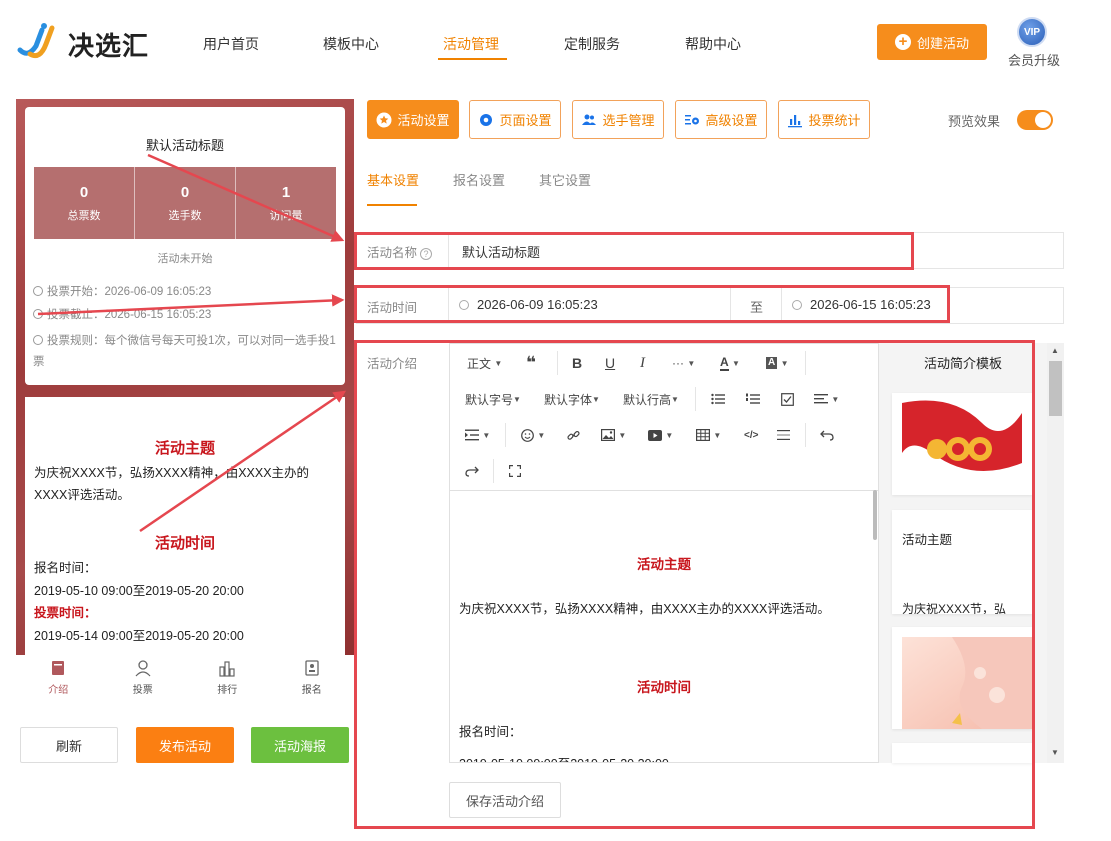  I want to click on tab-vote-statistics: 投票统计, so click(824, 119).